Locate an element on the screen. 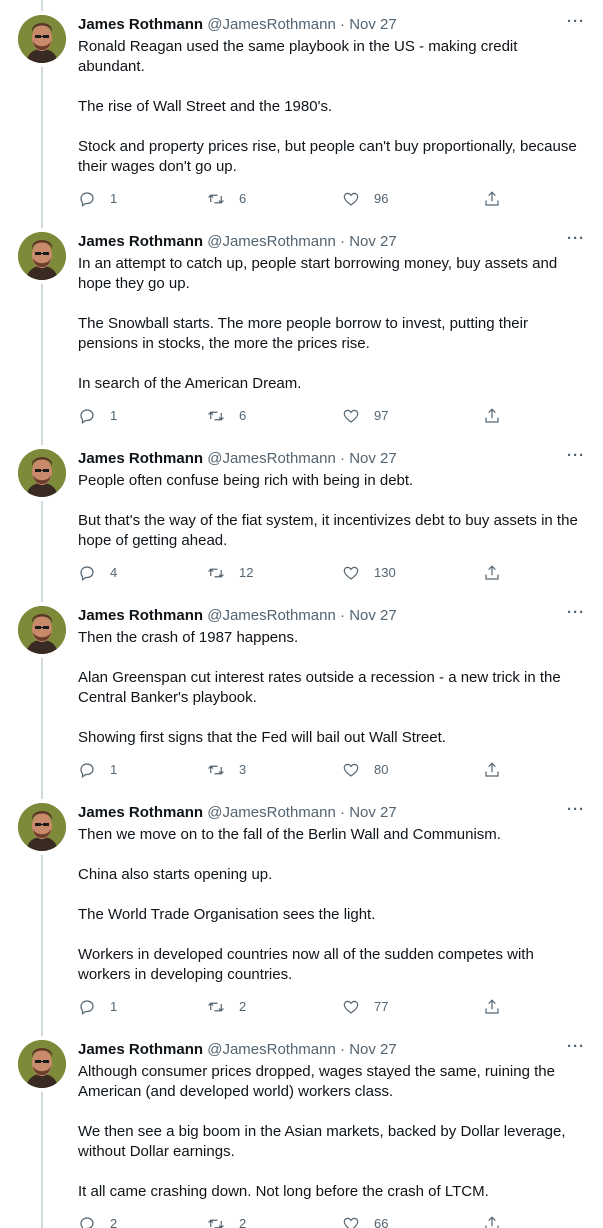 This screenshot has height=1228, width=603. retweet-button: 12 is located at coordinates (230, 573).